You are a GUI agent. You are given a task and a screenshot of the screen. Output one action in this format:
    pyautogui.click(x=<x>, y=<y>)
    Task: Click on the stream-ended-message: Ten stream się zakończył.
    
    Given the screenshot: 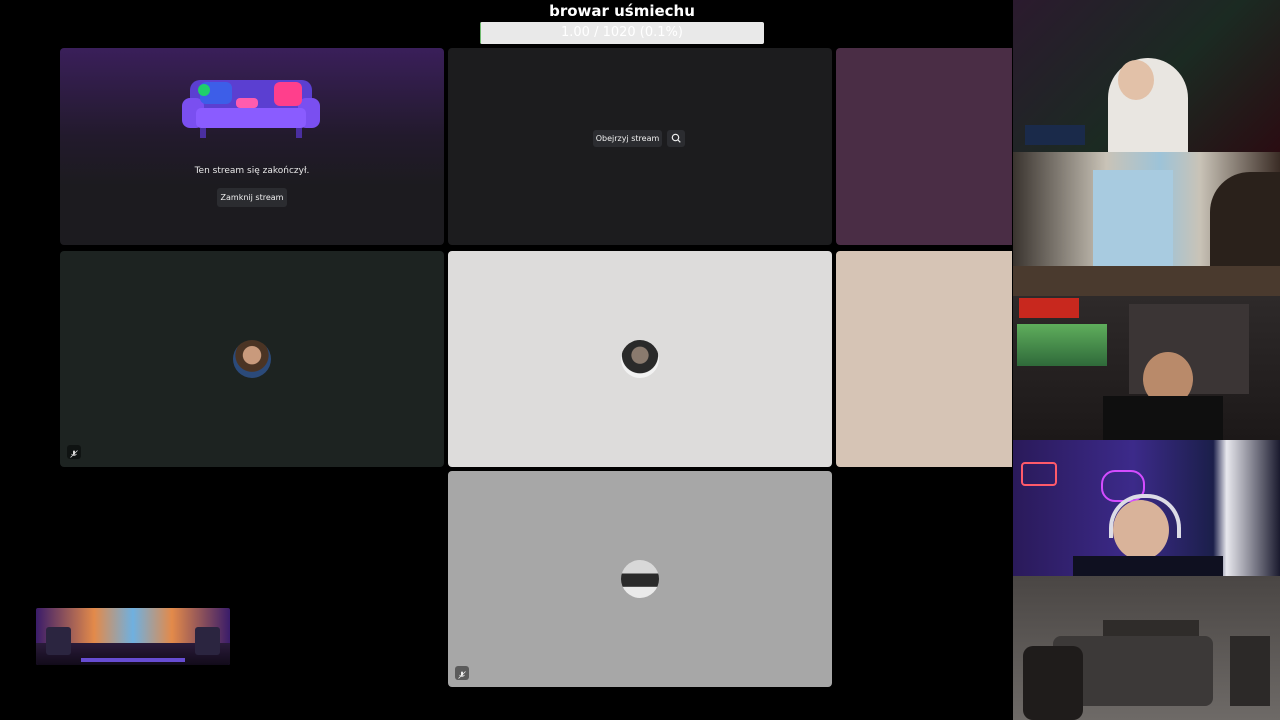 What is the action you would take?
    pyautogui.click(x=252, y=171)
    